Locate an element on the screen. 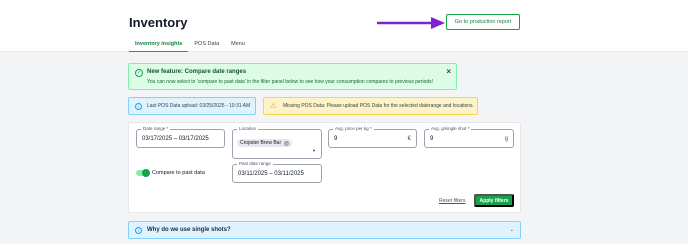  avg-grams-field: Avg. g/single shot * 9 g is located at coordinates (469, 137).